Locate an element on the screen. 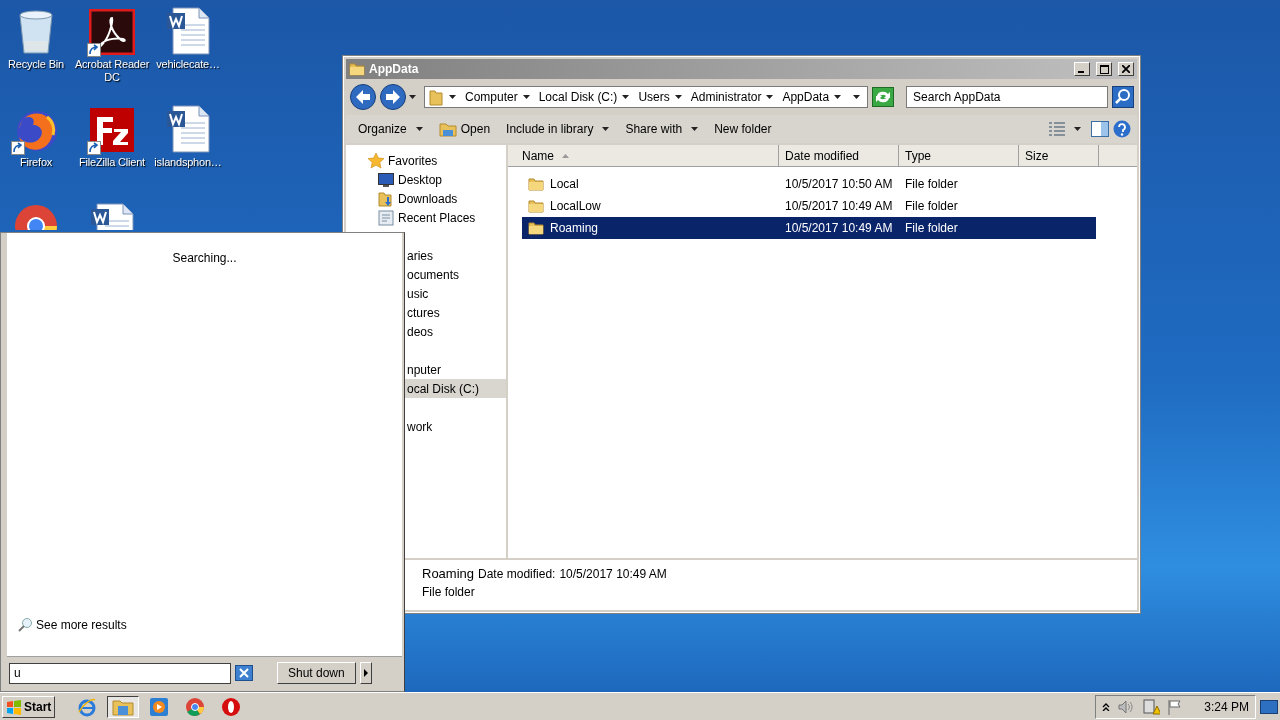 Image resolution: width=1280 pixels, height=720 pixels. toolbar-button: Organize is located at coordinates (390, 129).